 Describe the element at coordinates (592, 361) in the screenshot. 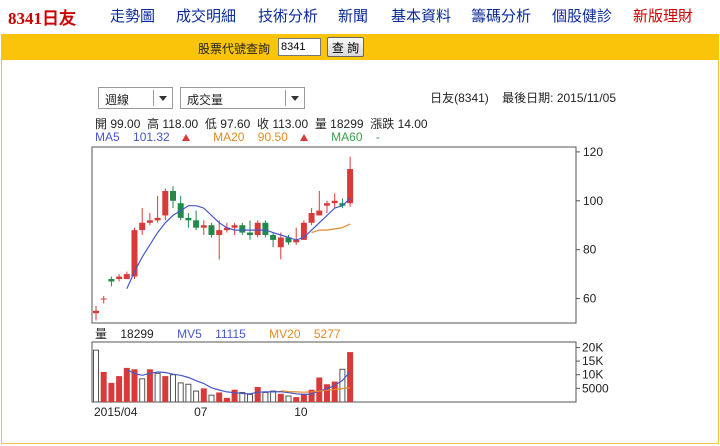

I see `volume-y-tick-label: 15K` at that location.